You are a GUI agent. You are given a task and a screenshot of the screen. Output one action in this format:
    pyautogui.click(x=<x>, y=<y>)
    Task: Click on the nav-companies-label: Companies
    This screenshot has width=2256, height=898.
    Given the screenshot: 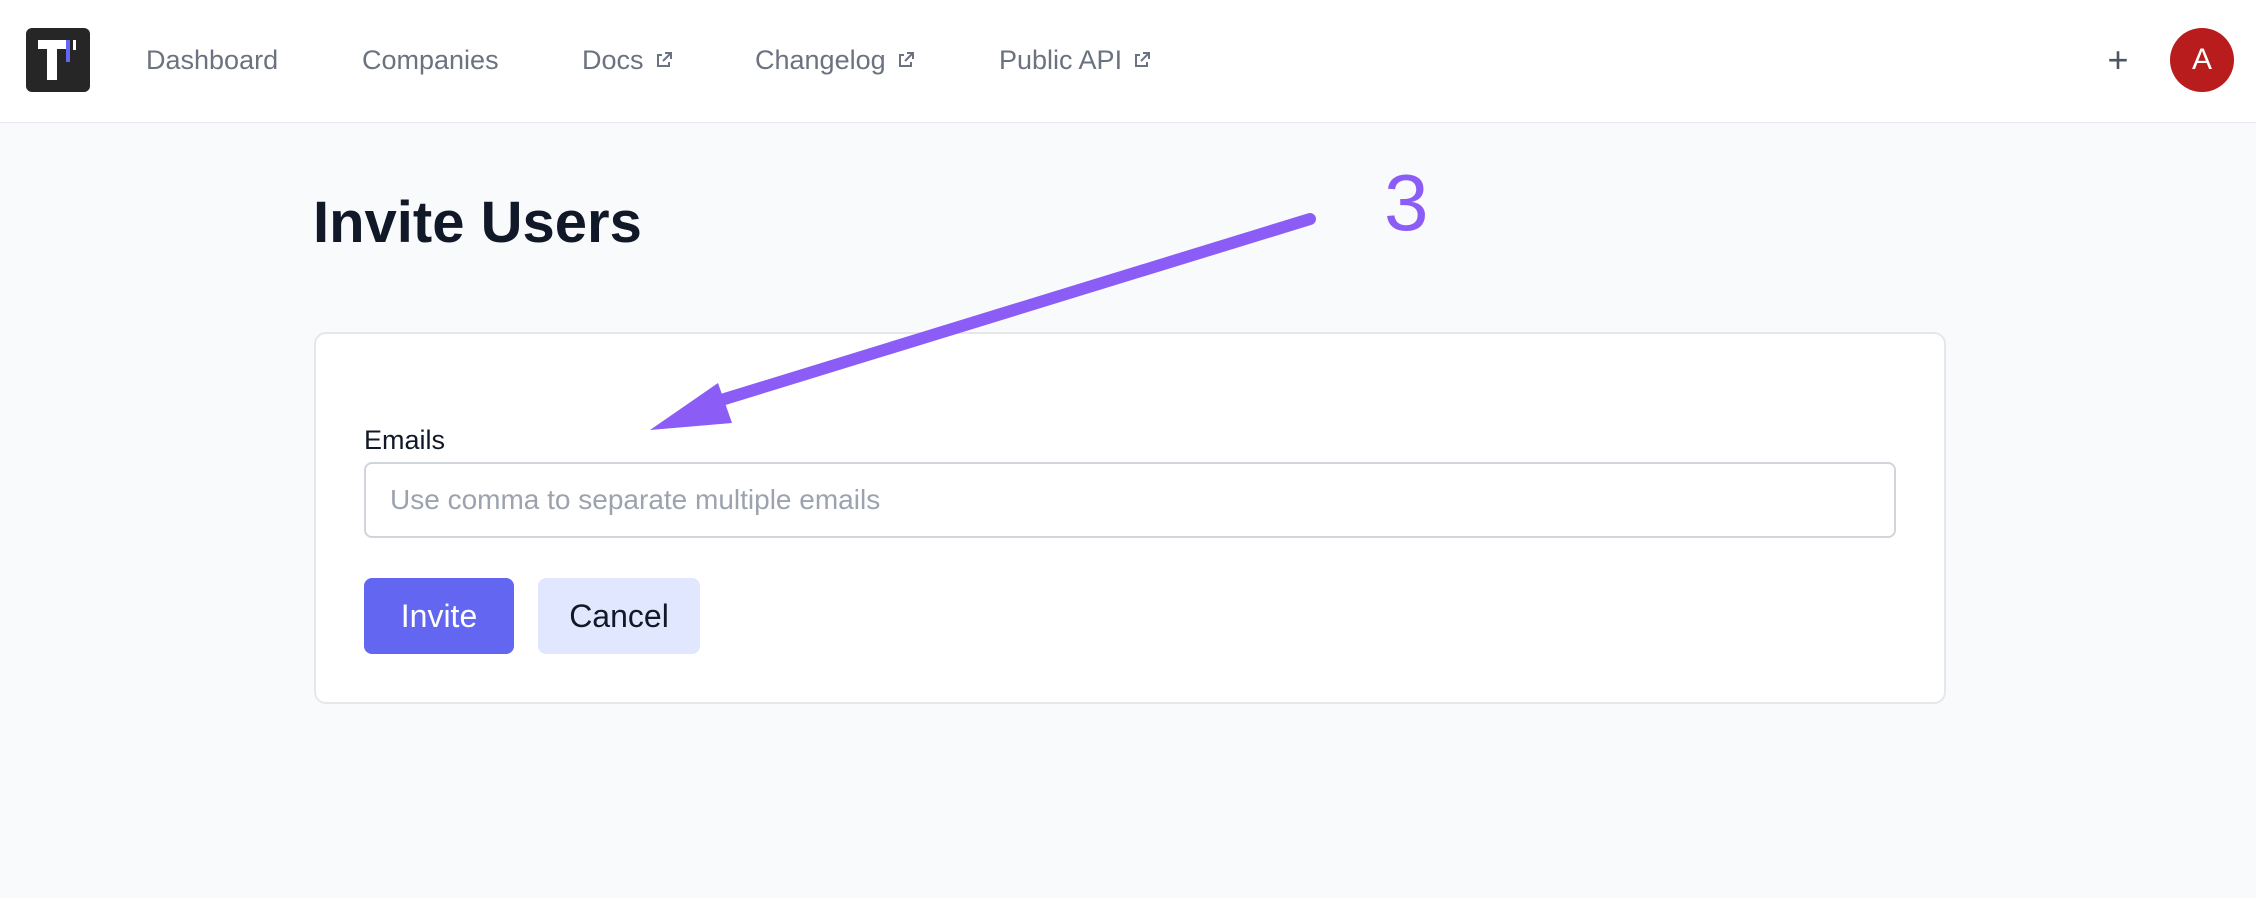 What is the action you would take?
    pyautogui.click(x=430, y=60)
    